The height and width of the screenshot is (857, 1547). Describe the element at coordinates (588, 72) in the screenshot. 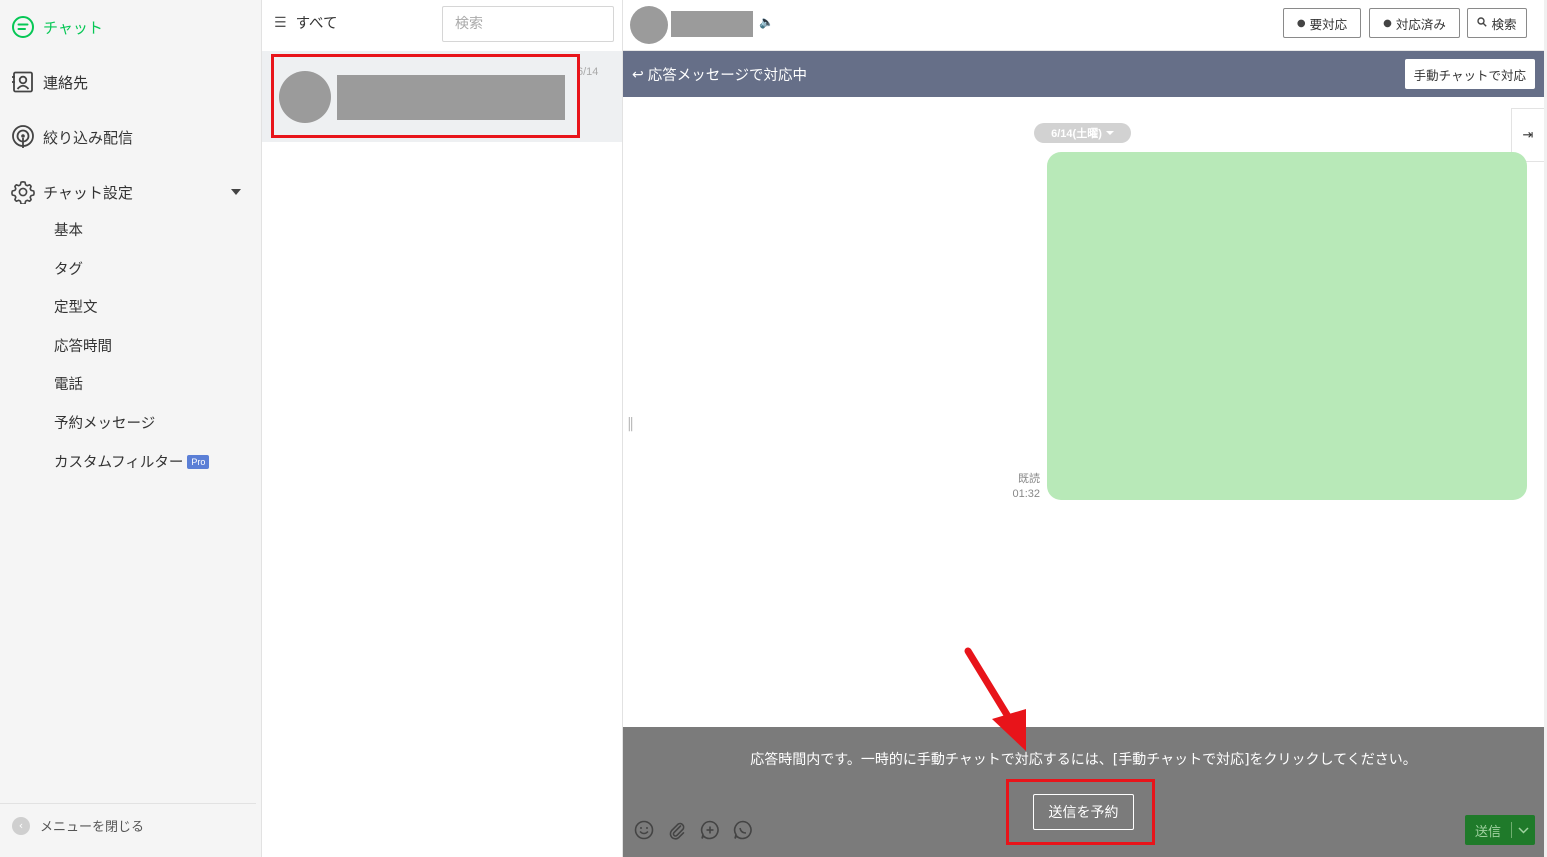

I see `chat-date: 6/14` at that location.